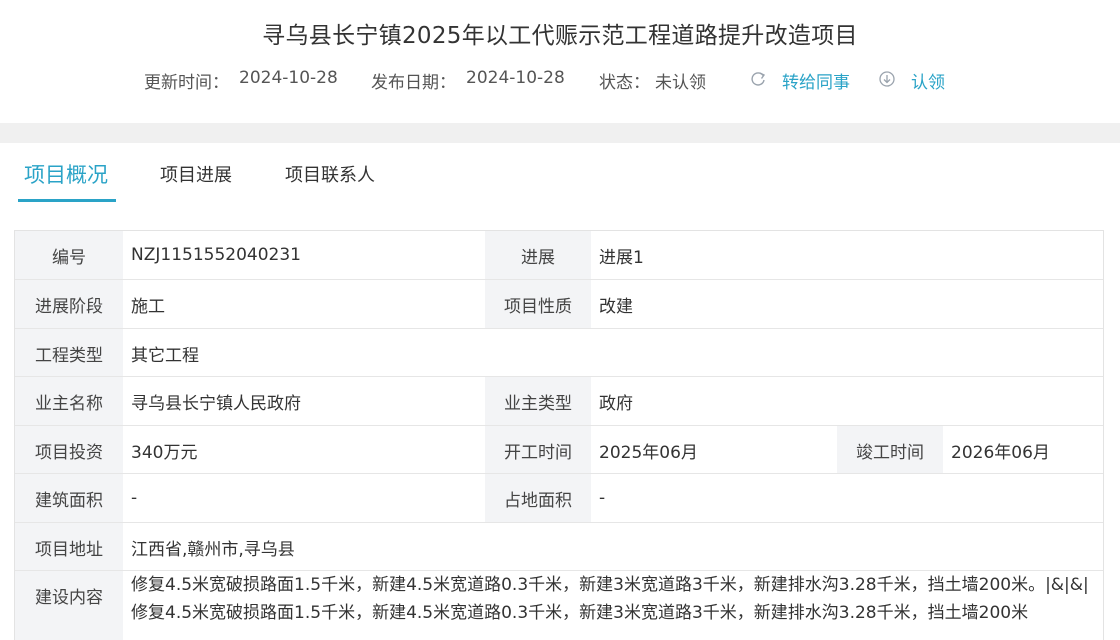 This screenshot has height=640, width=1120. What do you see at coordinates (288, 78) in the screenshot?
I see `update-time-value: 2024-10-28` at bounding box center [288, 78].